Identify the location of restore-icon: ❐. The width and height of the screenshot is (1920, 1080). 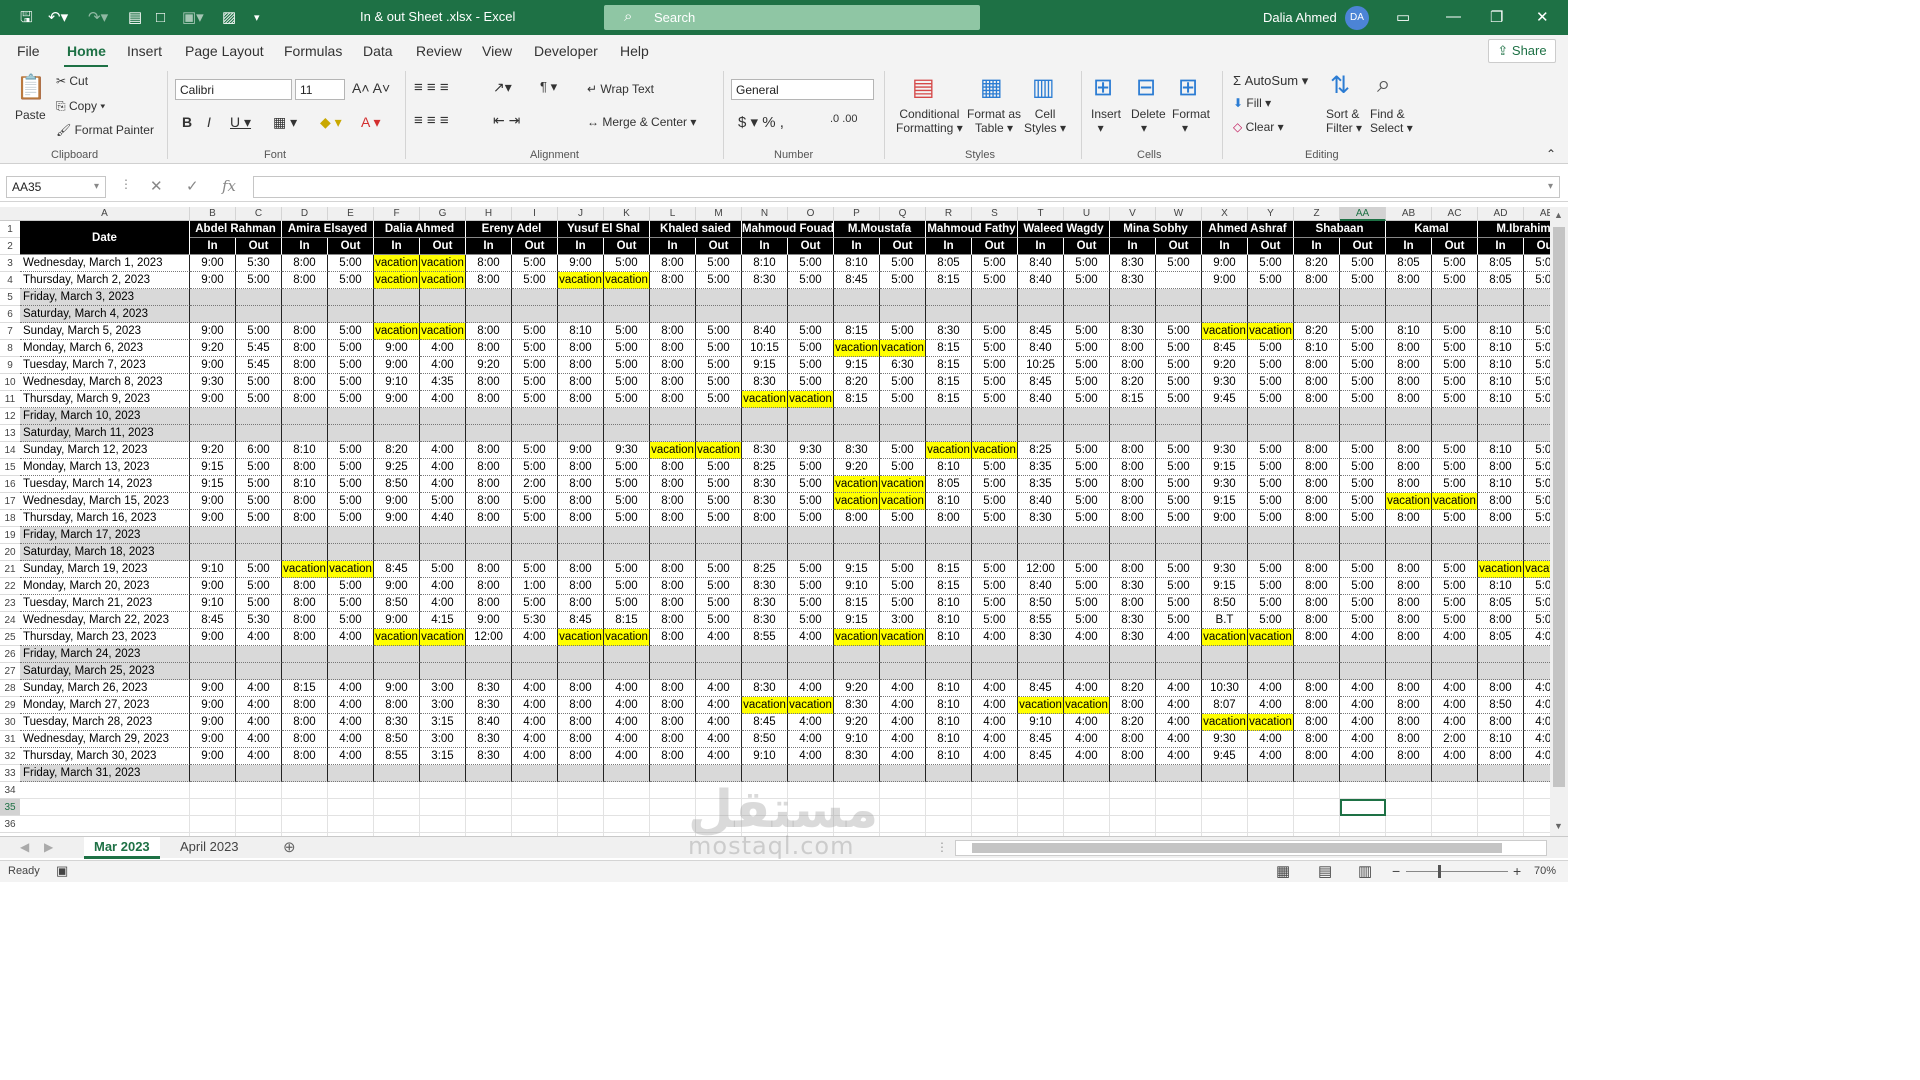
(1496, 17).